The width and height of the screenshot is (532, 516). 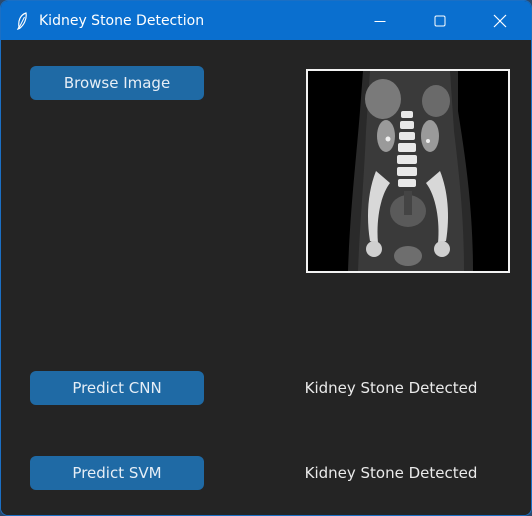 What do you see at coordinates (117, 473) in the screenshot?
I see `predict-svm-button: Predict SVM` at bounding box center [117, 473].